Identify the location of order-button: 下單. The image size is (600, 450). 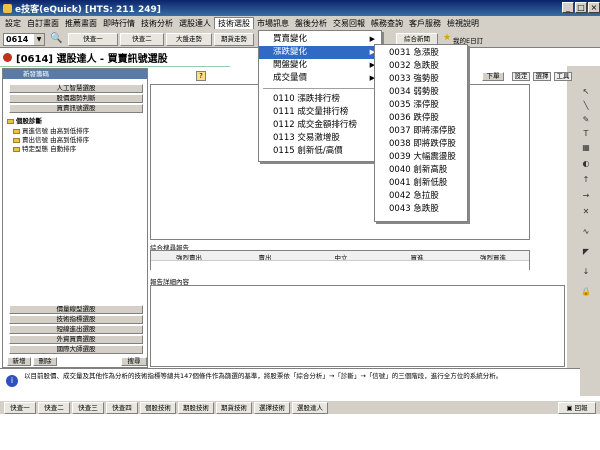
(493, 76).